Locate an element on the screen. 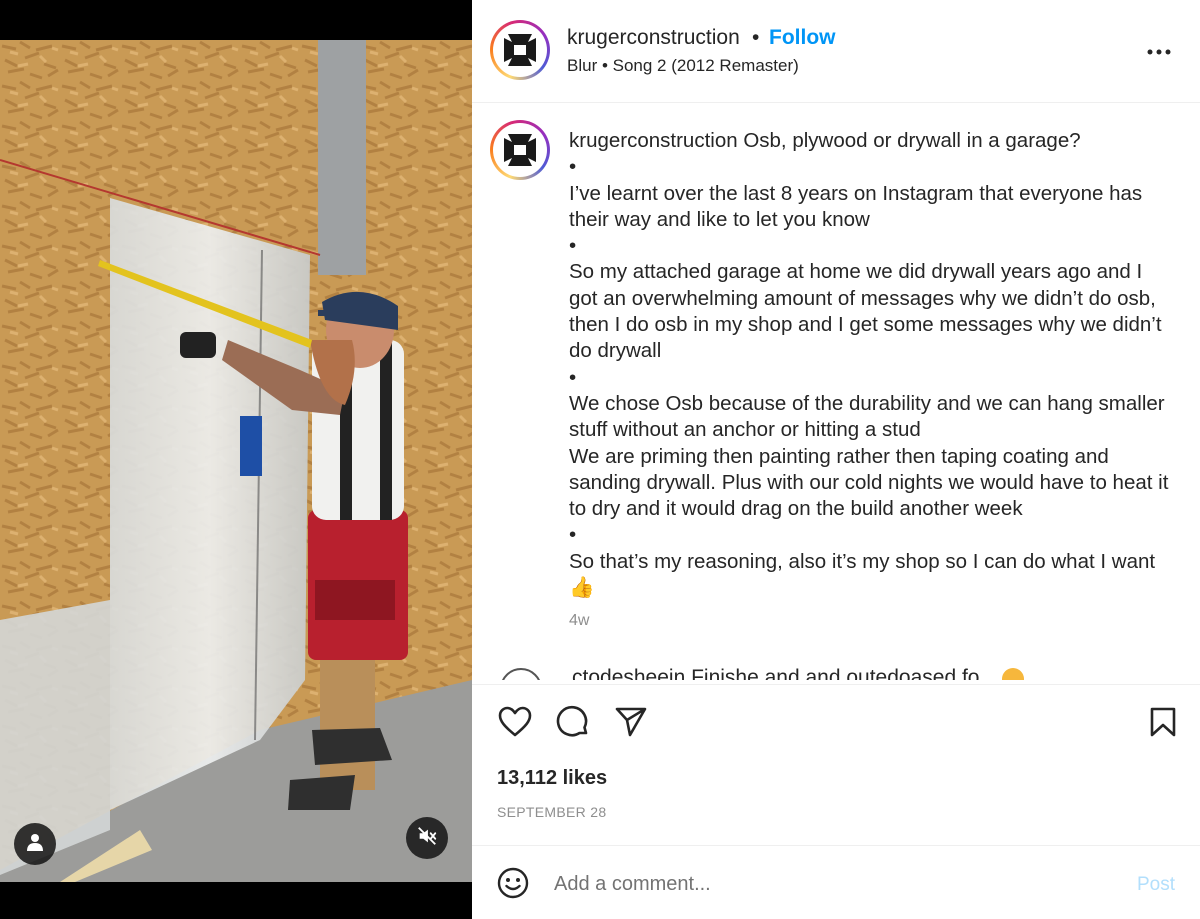 Image resolution: width=1200 pixels, height=919 pixels. comment-input is located at coordinates (834, 884).